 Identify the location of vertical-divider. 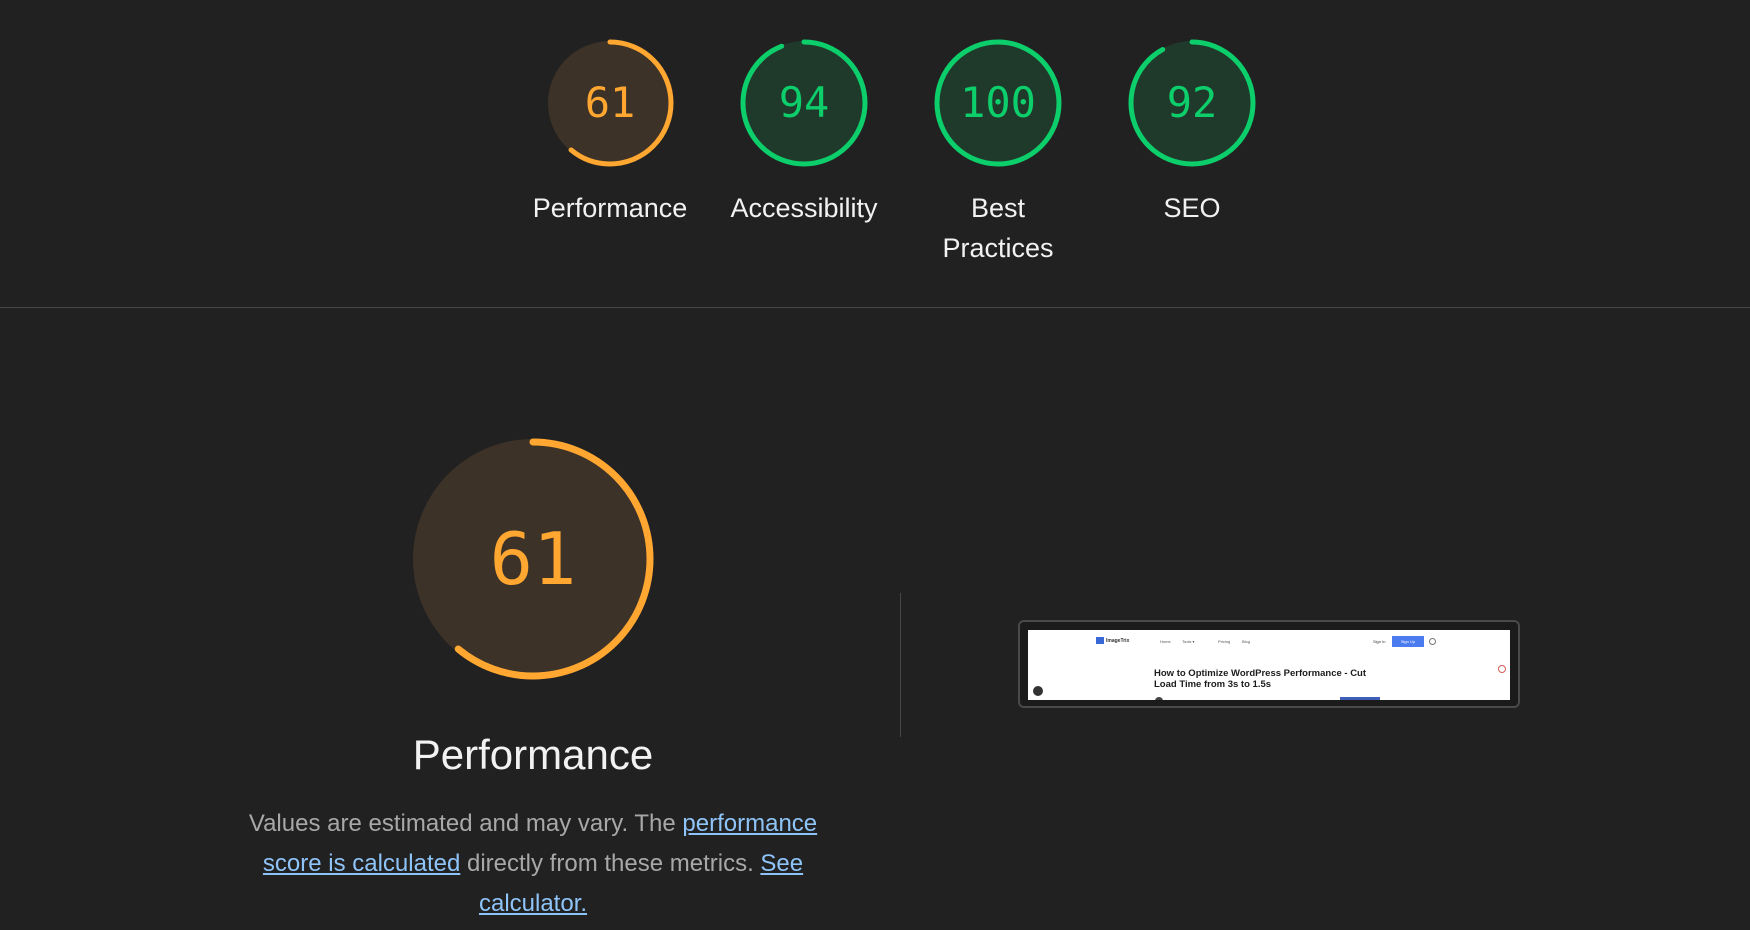
(900, 665).